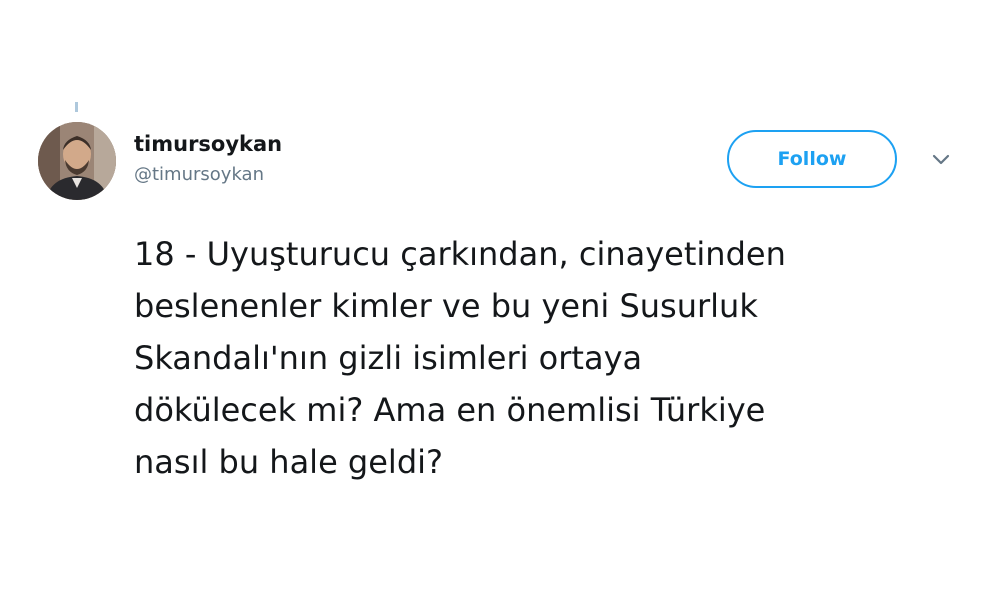  What do you see at coordinates (208, 175) in the screenshot?
I see `user-handle: @timursoykan` at bounding box center [208, 175].